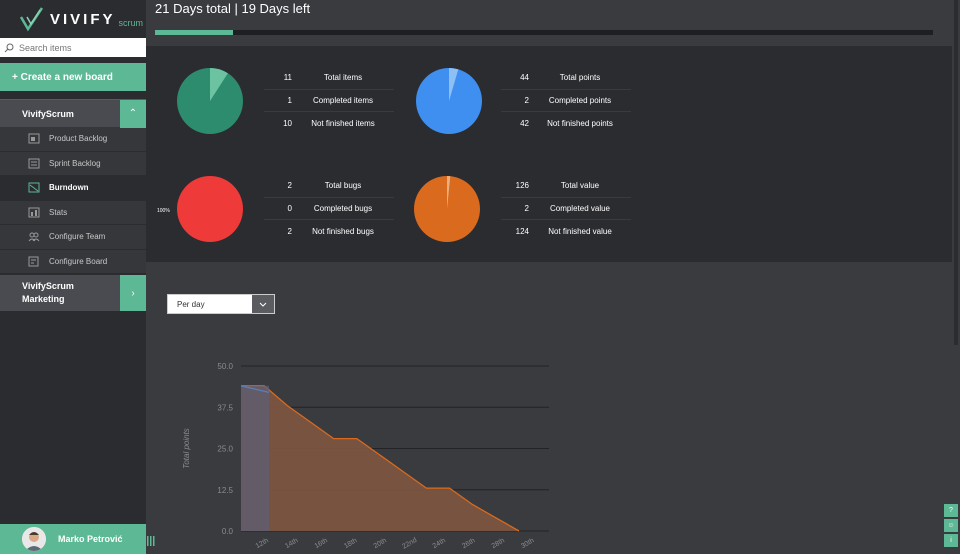  Describe the element at coordinates (133, 113) in the screenshot. I see `chevron-up-icon: ⌃` at that location.